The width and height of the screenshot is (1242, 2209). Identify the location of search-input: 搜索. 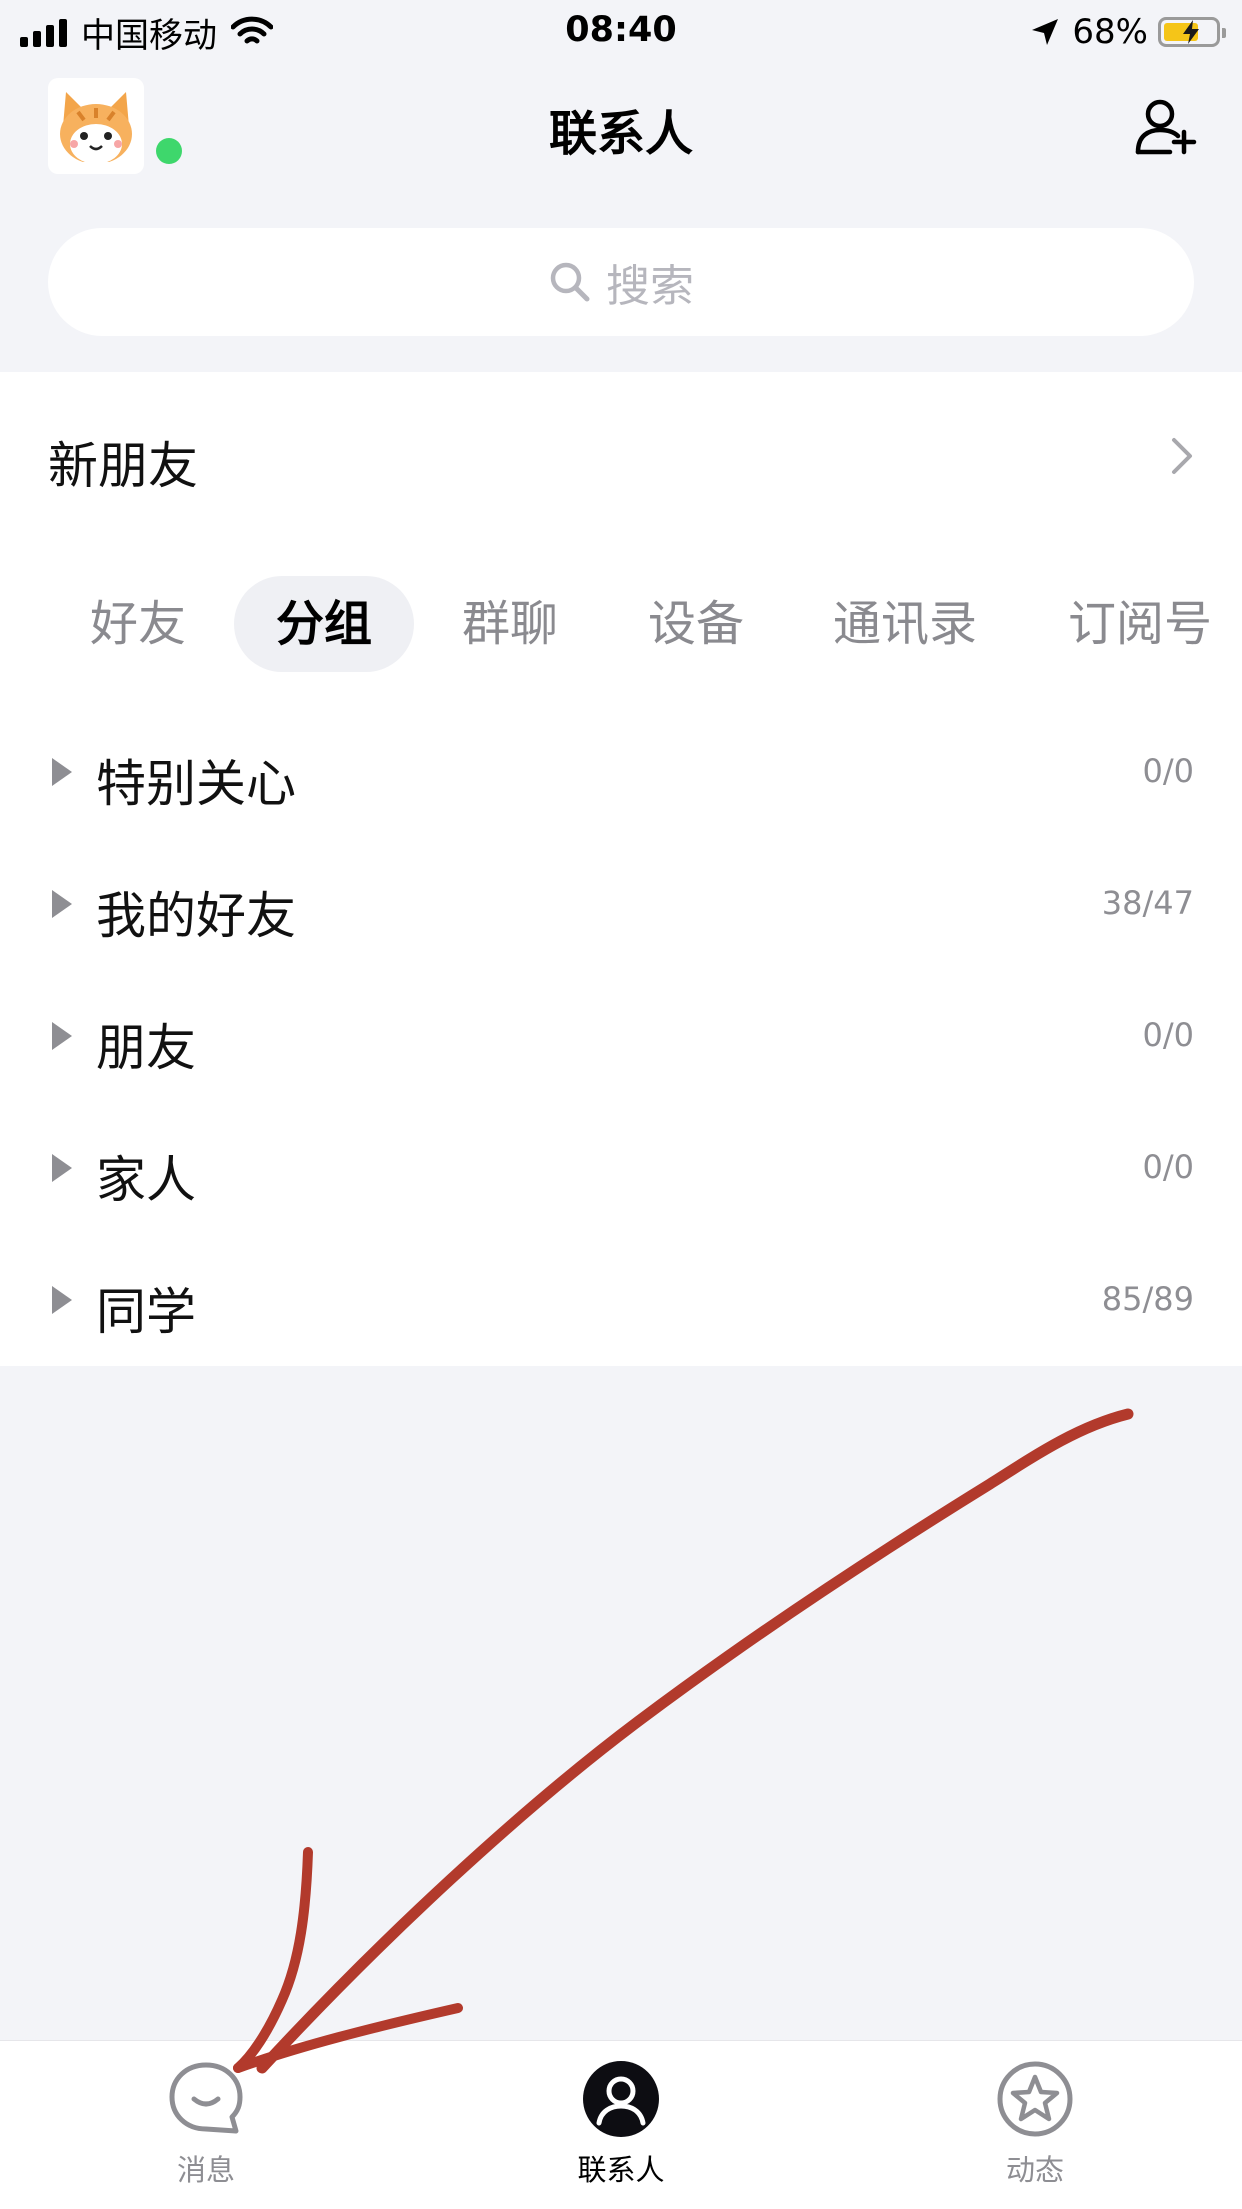
(621, 282).